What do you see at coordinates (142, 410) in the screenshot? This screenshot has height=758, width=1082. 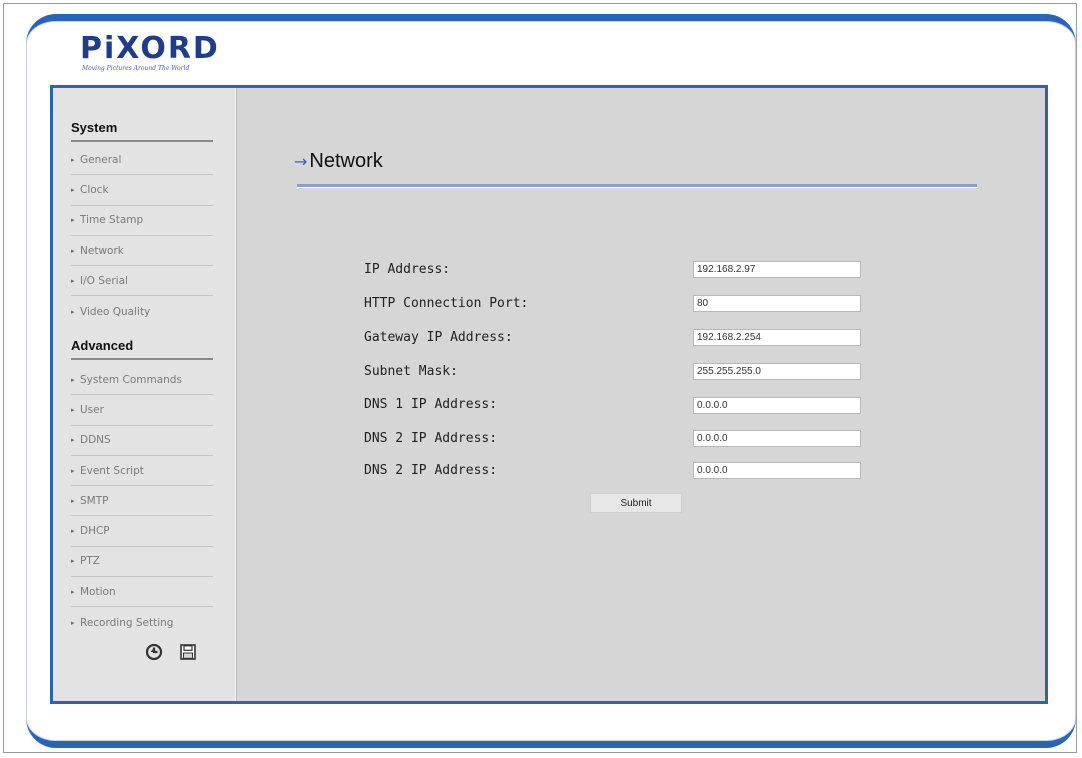 I see `sidebar-item-user: ▸ User` at bounding box center [142, 410].